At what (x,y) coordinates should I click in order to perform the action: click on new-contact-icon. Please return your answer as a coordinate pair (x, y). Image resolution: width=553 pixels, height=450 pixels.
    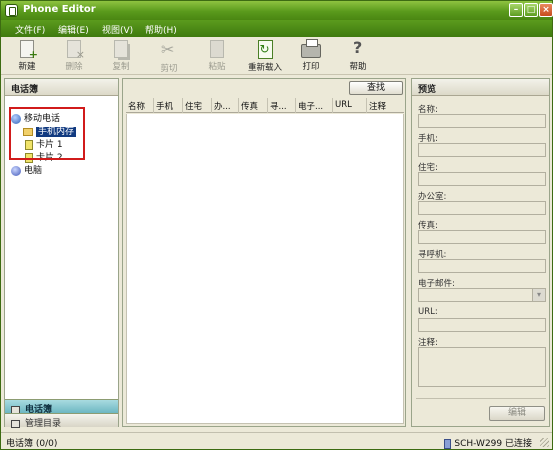
    Looking at the image, I should click on (29, 50).